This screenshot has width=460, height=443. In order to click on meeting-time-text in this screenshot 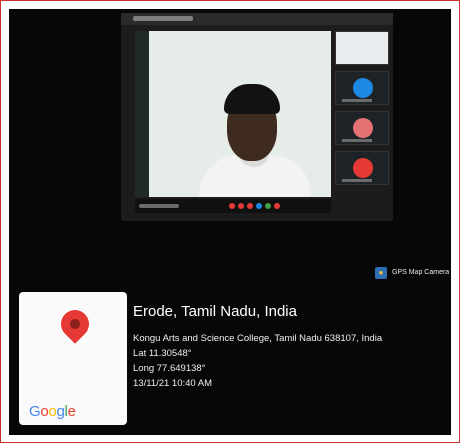, I will do `click(159, 206)`.